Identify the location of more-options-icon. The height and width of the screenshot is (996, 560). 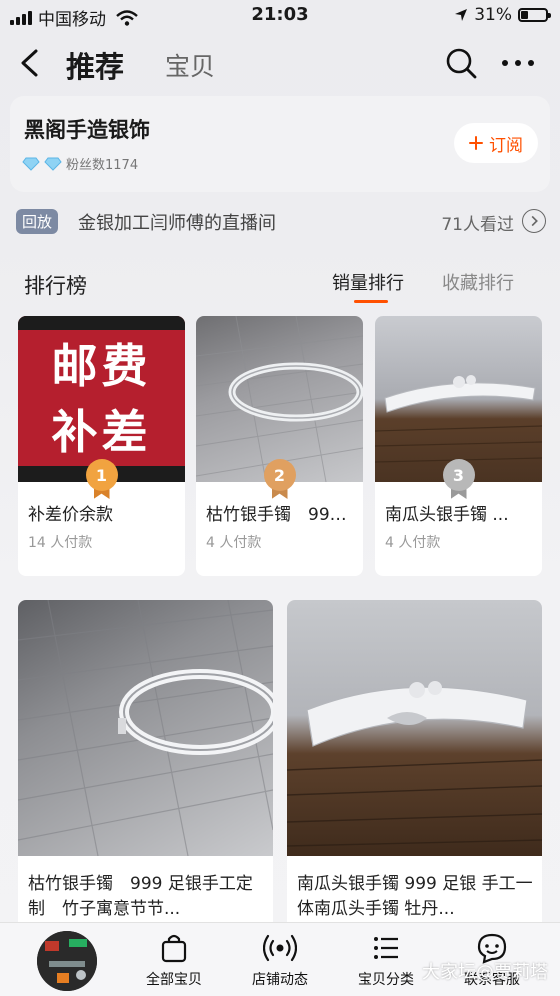
(518, 63).